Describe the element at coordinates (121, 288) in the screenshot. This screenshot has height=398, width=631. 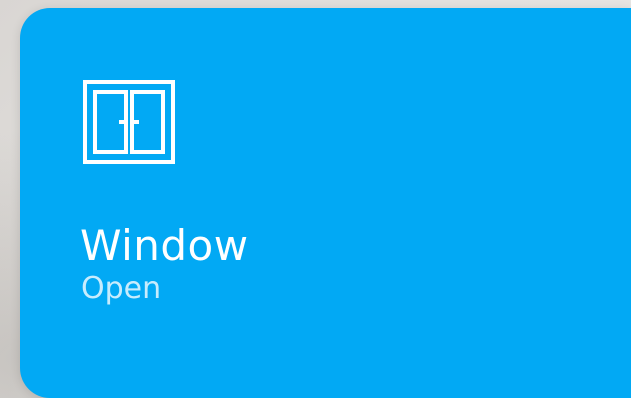
I see `tile-state: Open` at that location.